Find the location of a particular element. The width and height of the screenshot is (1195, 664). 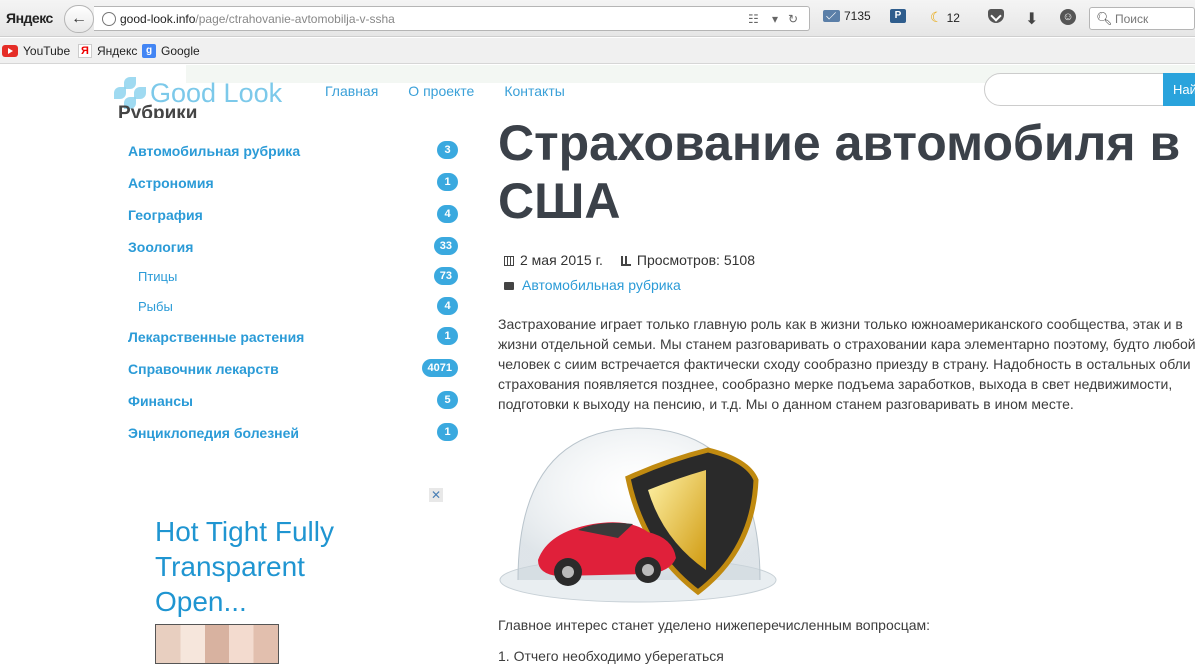

browser-brand-label: Яндекс is located at coordinates (29, 18).